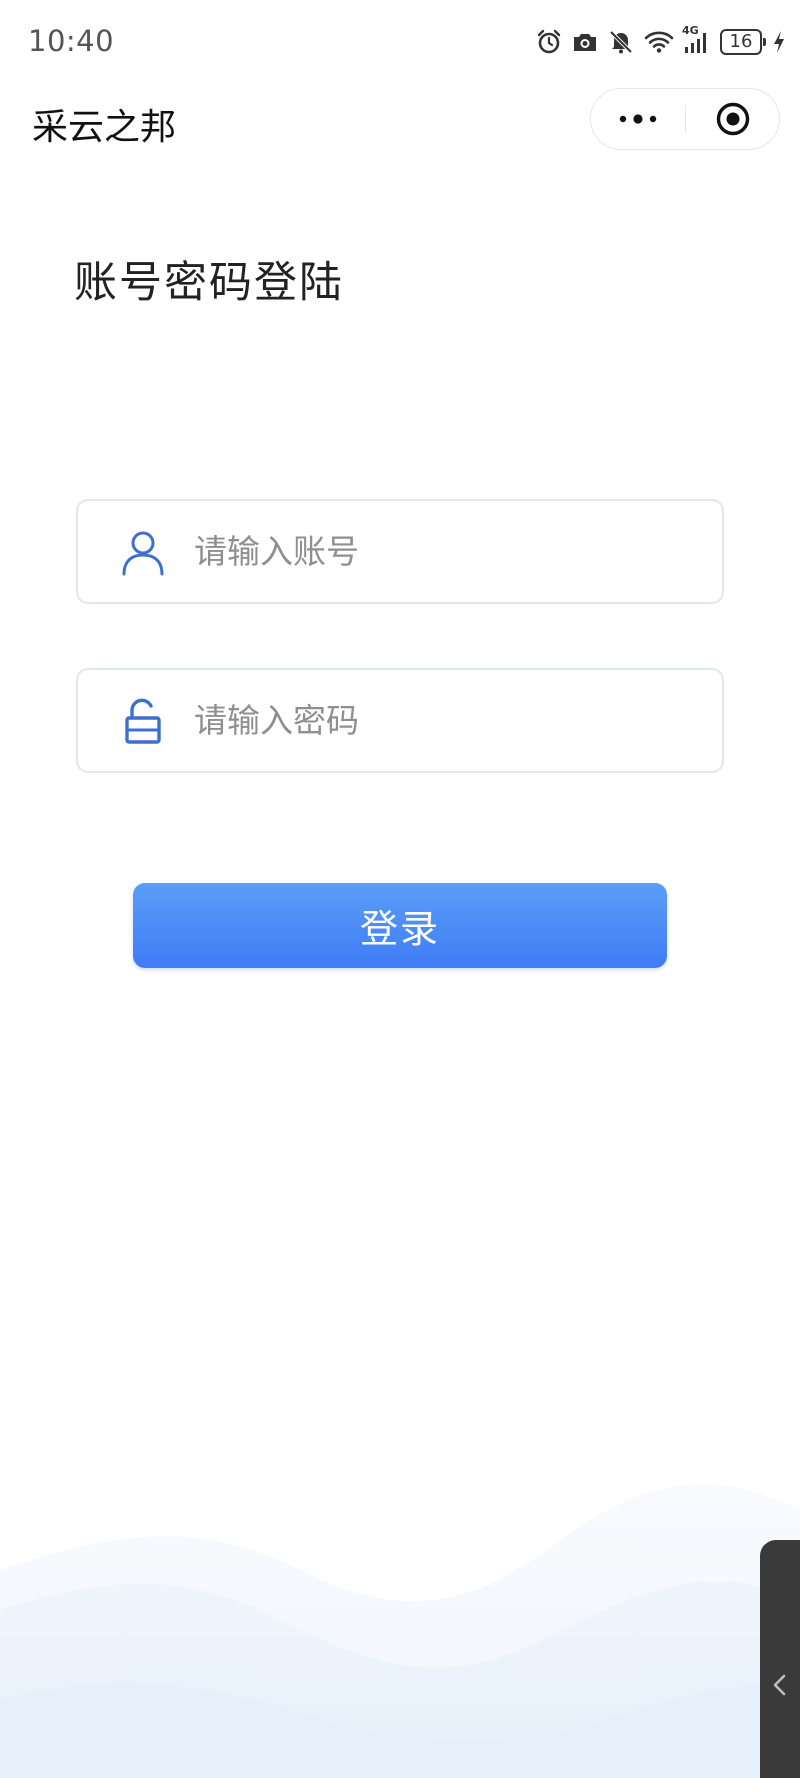 This screenshot has width=800, height=1778. What do you see at coordinates (71, 41) in the screenshot?
I see `status-time: 10:40` at bounding box center [71, 41].